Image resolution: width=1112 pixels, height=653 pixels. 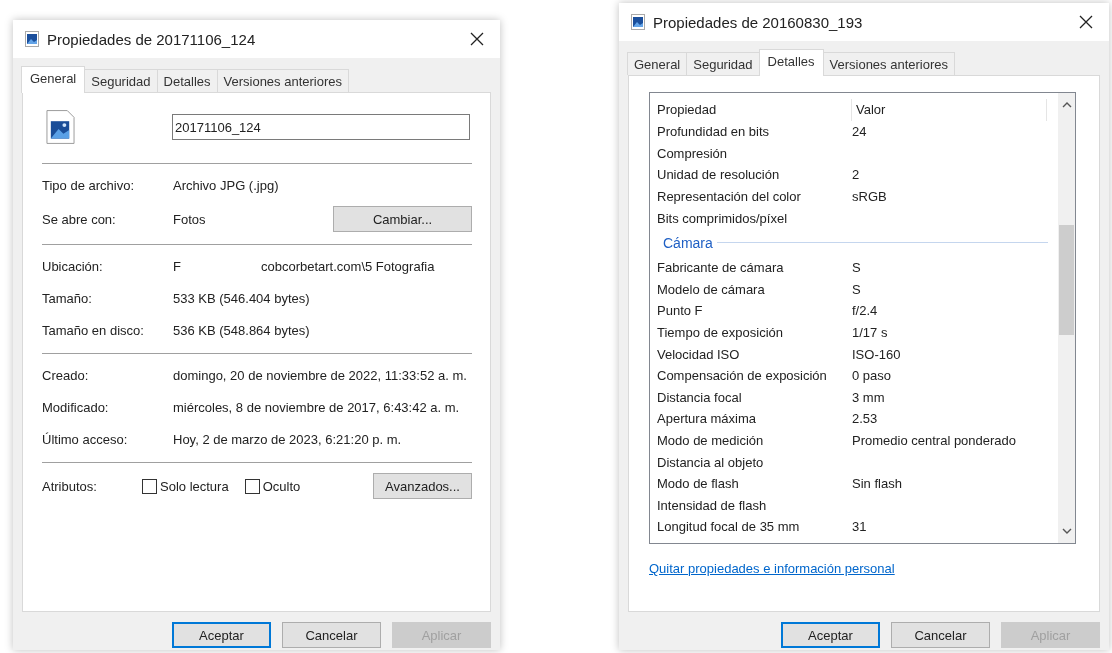 I want to click on property-name: Apertura máxima, so click(x=707, y=419).